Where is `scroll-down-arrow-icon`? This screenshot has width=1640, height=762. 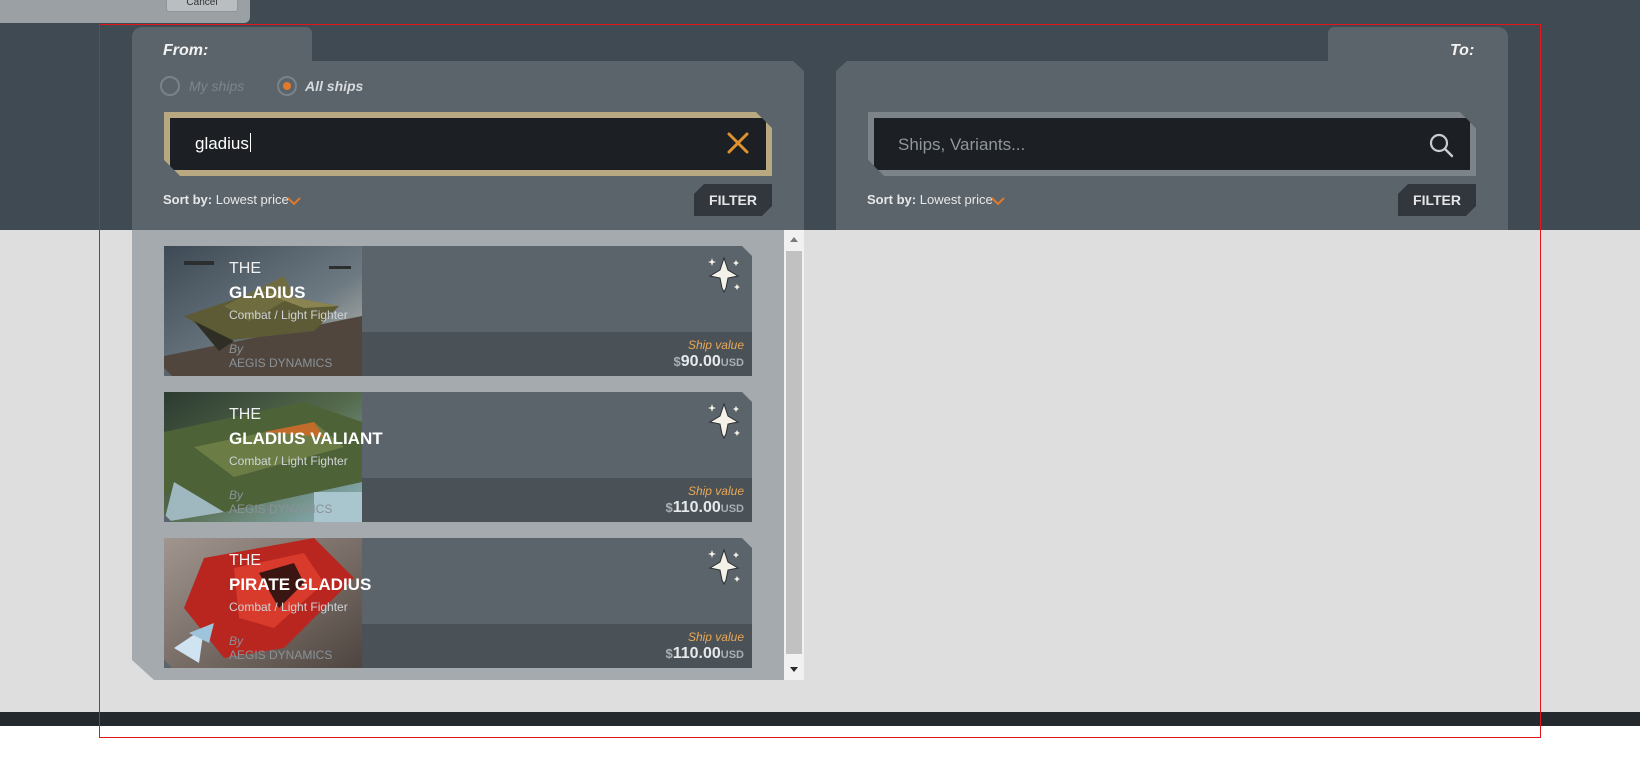
scroll-down-arrow-icon is located at coordinates (794, 670).